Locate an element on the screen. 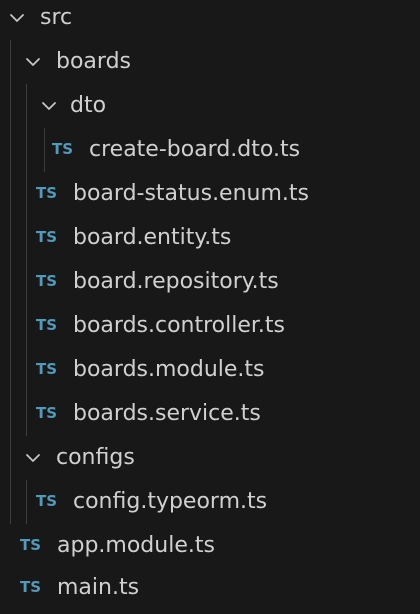  file-board-entity: TS board.entity.ts is located at coordinates (210, 238).